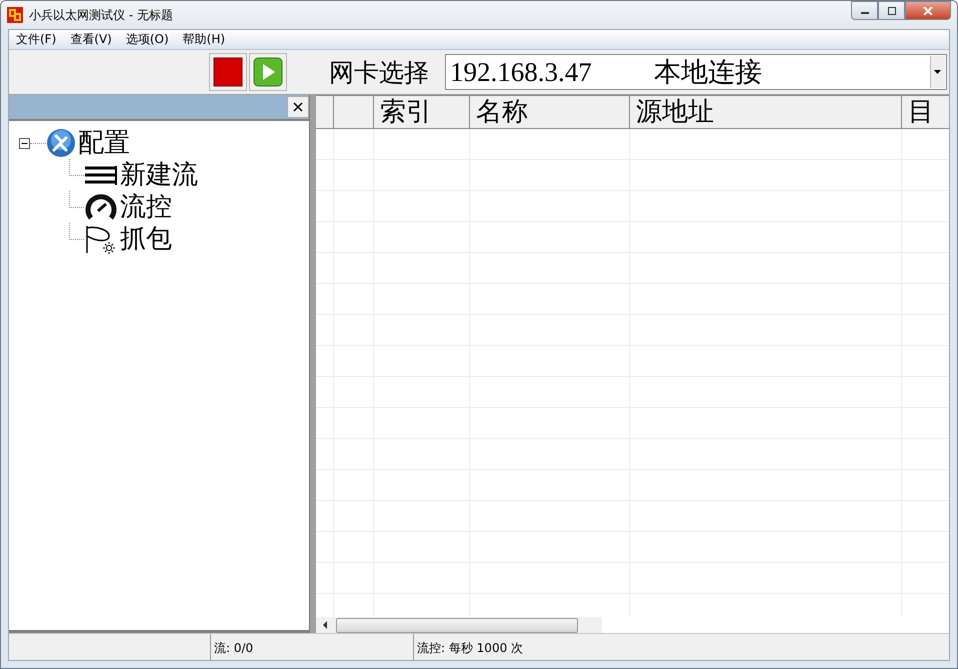  Describe the element at coordinates (15, 15) in the screenshot. I see `app-icon` at that location.